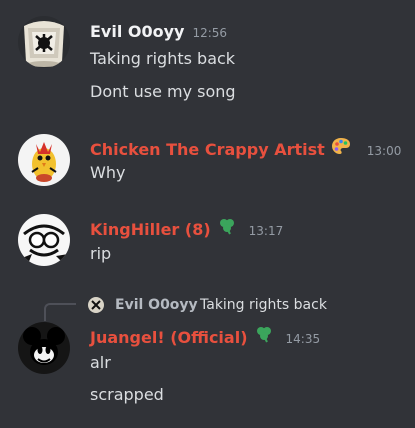  I want to click on message-text: scrapped, so click(127, 394).